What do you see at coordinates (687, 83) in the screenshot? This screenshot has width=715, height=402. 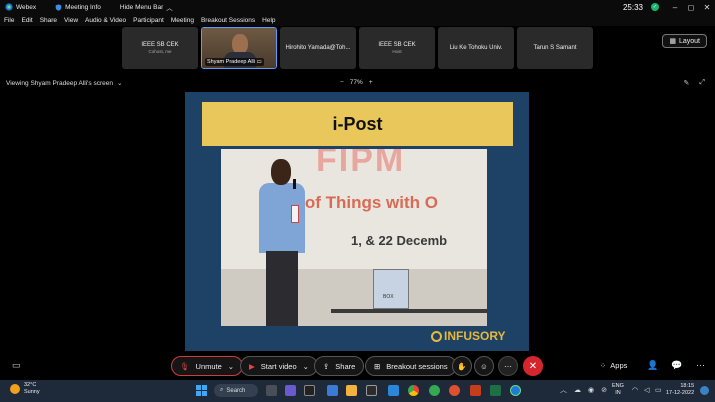 I see `annotate-icon: ✎` at bounding box center [687, 83].